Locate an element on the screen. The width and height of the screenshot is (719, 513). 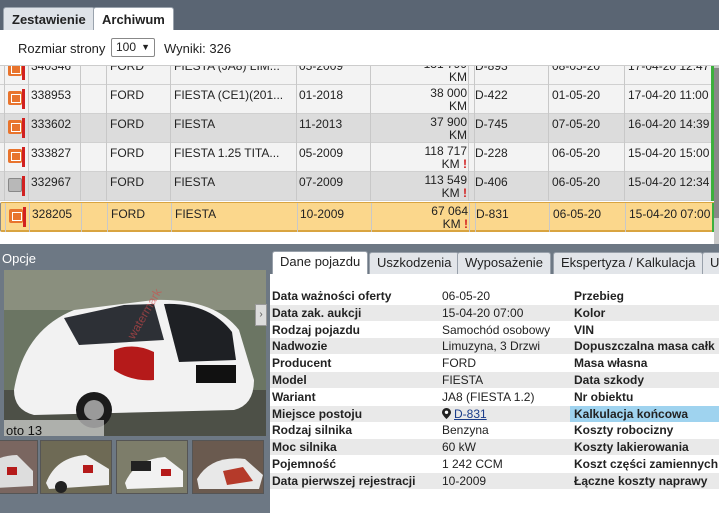
row-price-cell: 38 000 KM is located at coordinates (420, 99).